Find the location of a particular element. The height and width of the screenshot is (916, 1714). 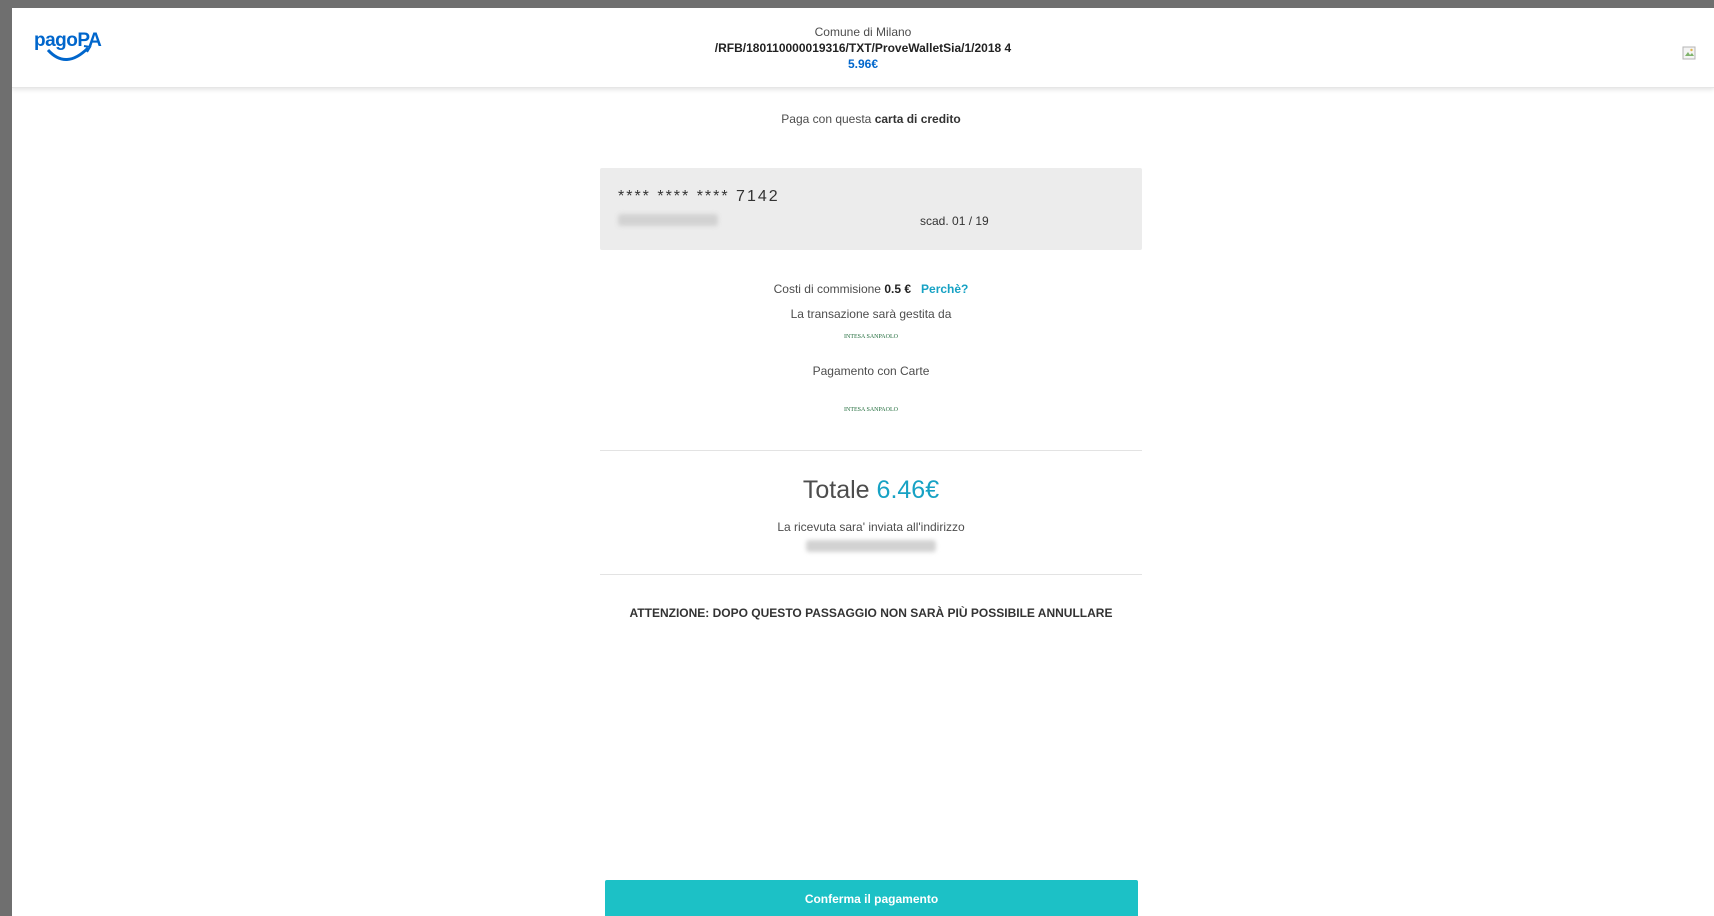

pay-with-text: Paga con questa carta di credito is located at coordinates (871, 119).